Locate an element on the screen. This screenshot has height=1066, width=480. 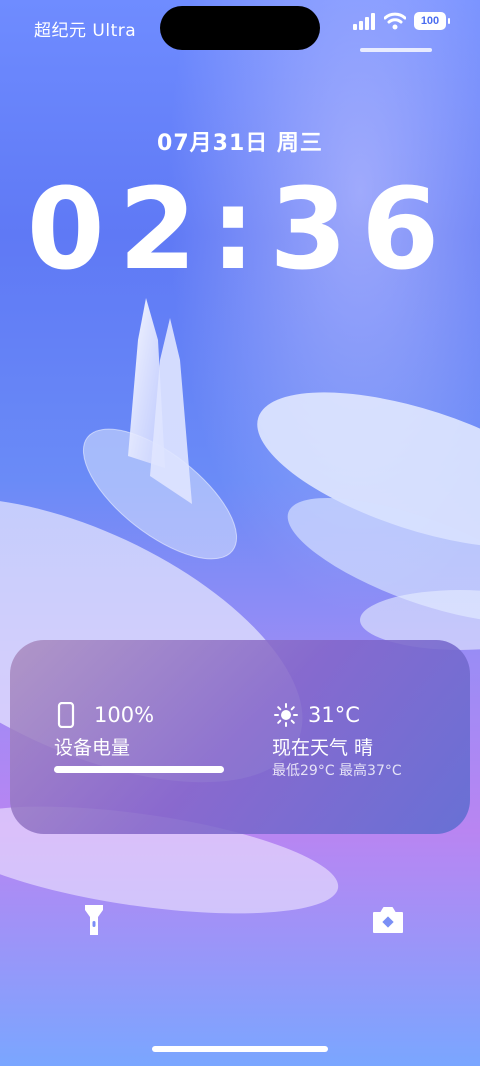
status-icons: 100 is located at coordinates (401, 21).